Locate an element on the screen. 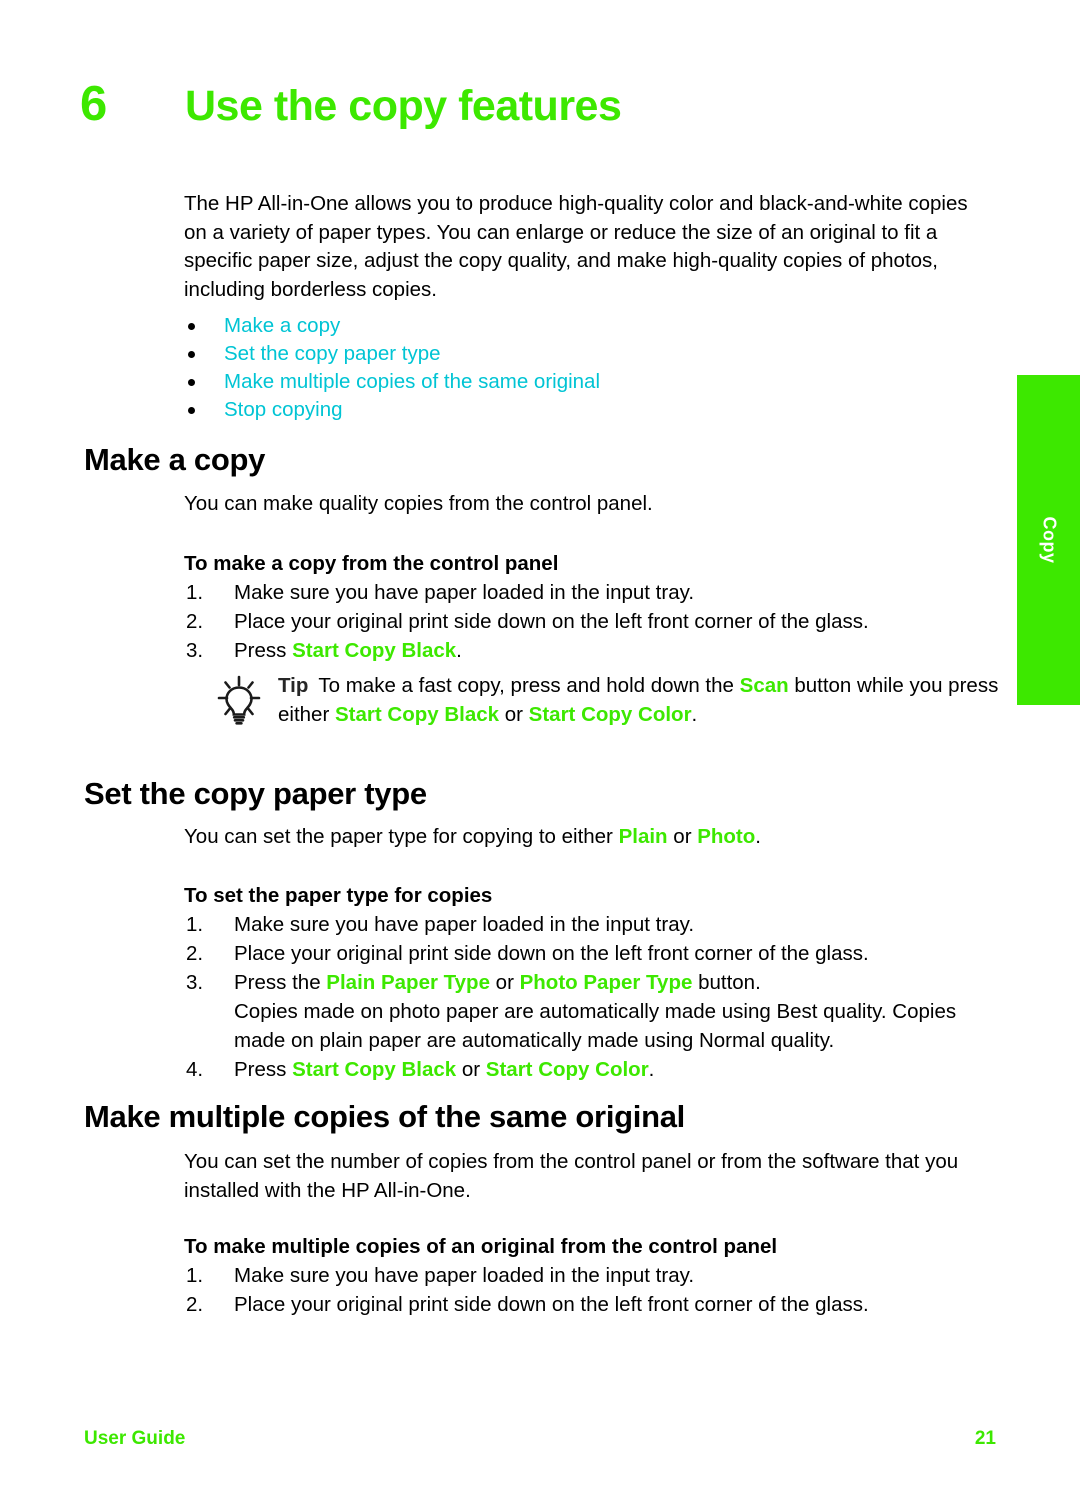 Image resolution: width=1080 pixels, height=1495 pixels. step-item: 3. Press Start Copy Black. is located at coordinates (584, 650).